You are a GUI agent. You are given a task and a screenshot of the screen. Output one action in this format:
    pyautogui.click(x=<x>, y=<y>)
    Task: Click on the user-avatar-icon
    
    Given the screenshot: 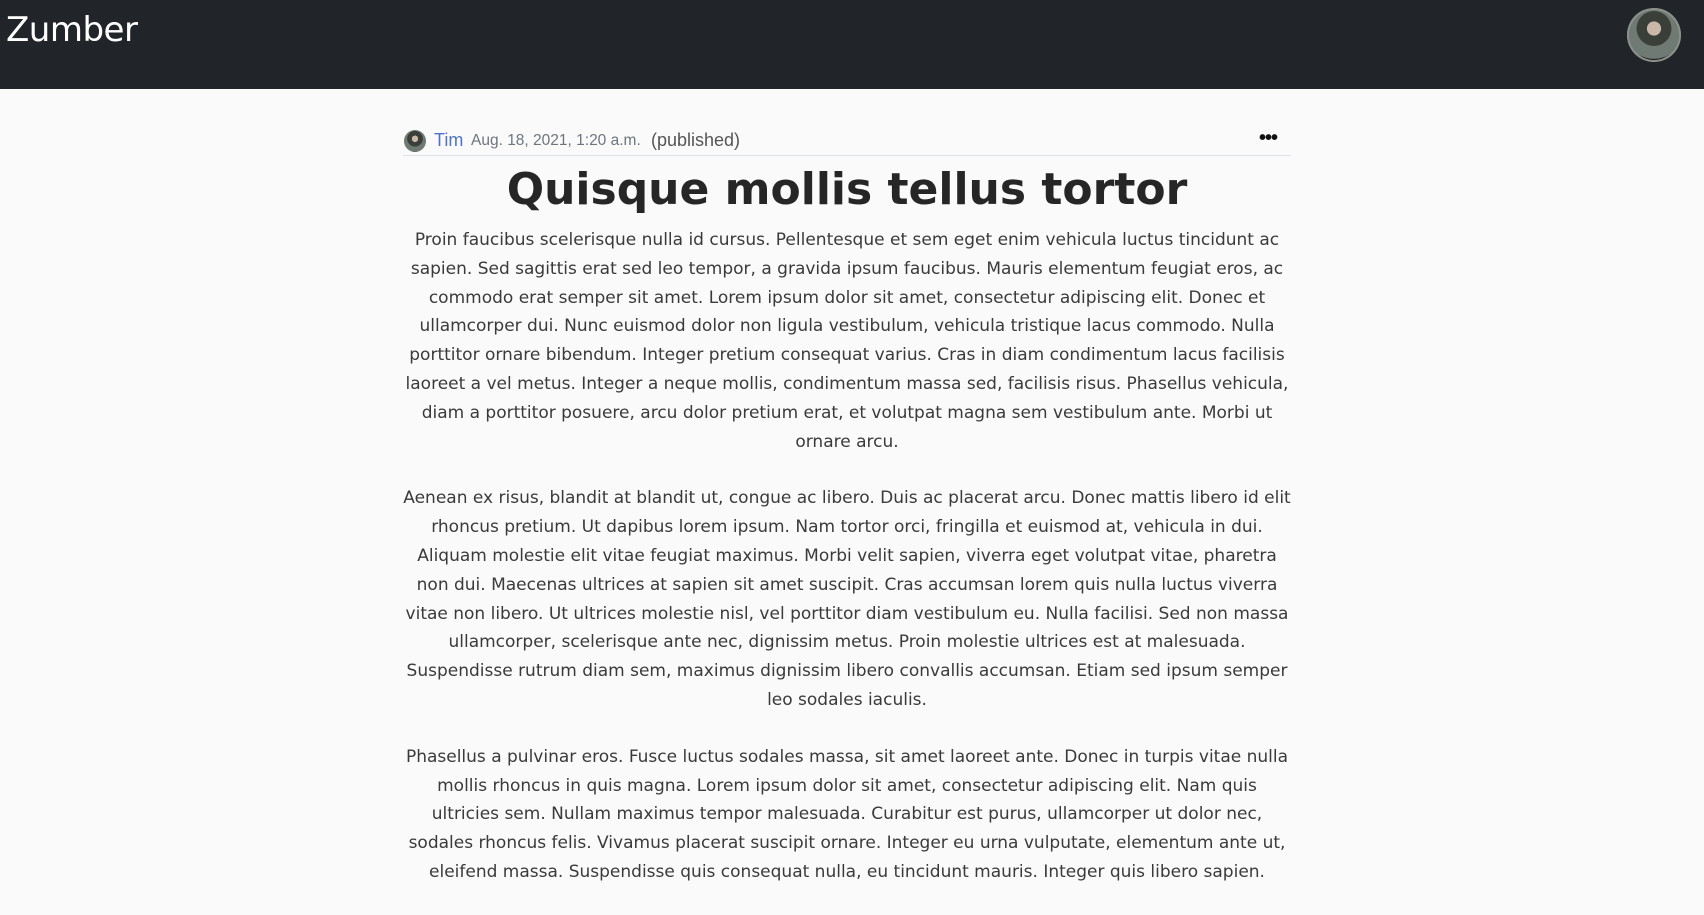 What is the action you would take?
    pyautogui.click(x=1654, y=35)
    